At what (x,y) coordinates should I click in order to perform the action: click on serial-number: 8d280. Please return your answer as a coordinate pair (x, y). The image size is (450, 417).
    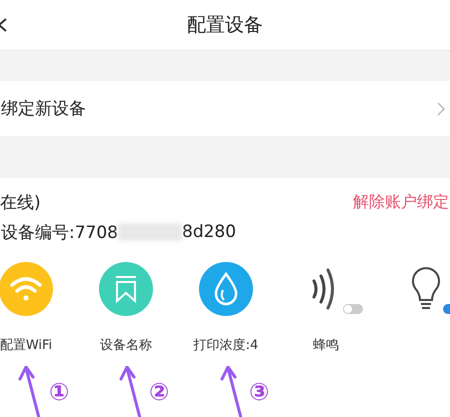
    Looking at the image, I should click on (209, 232).